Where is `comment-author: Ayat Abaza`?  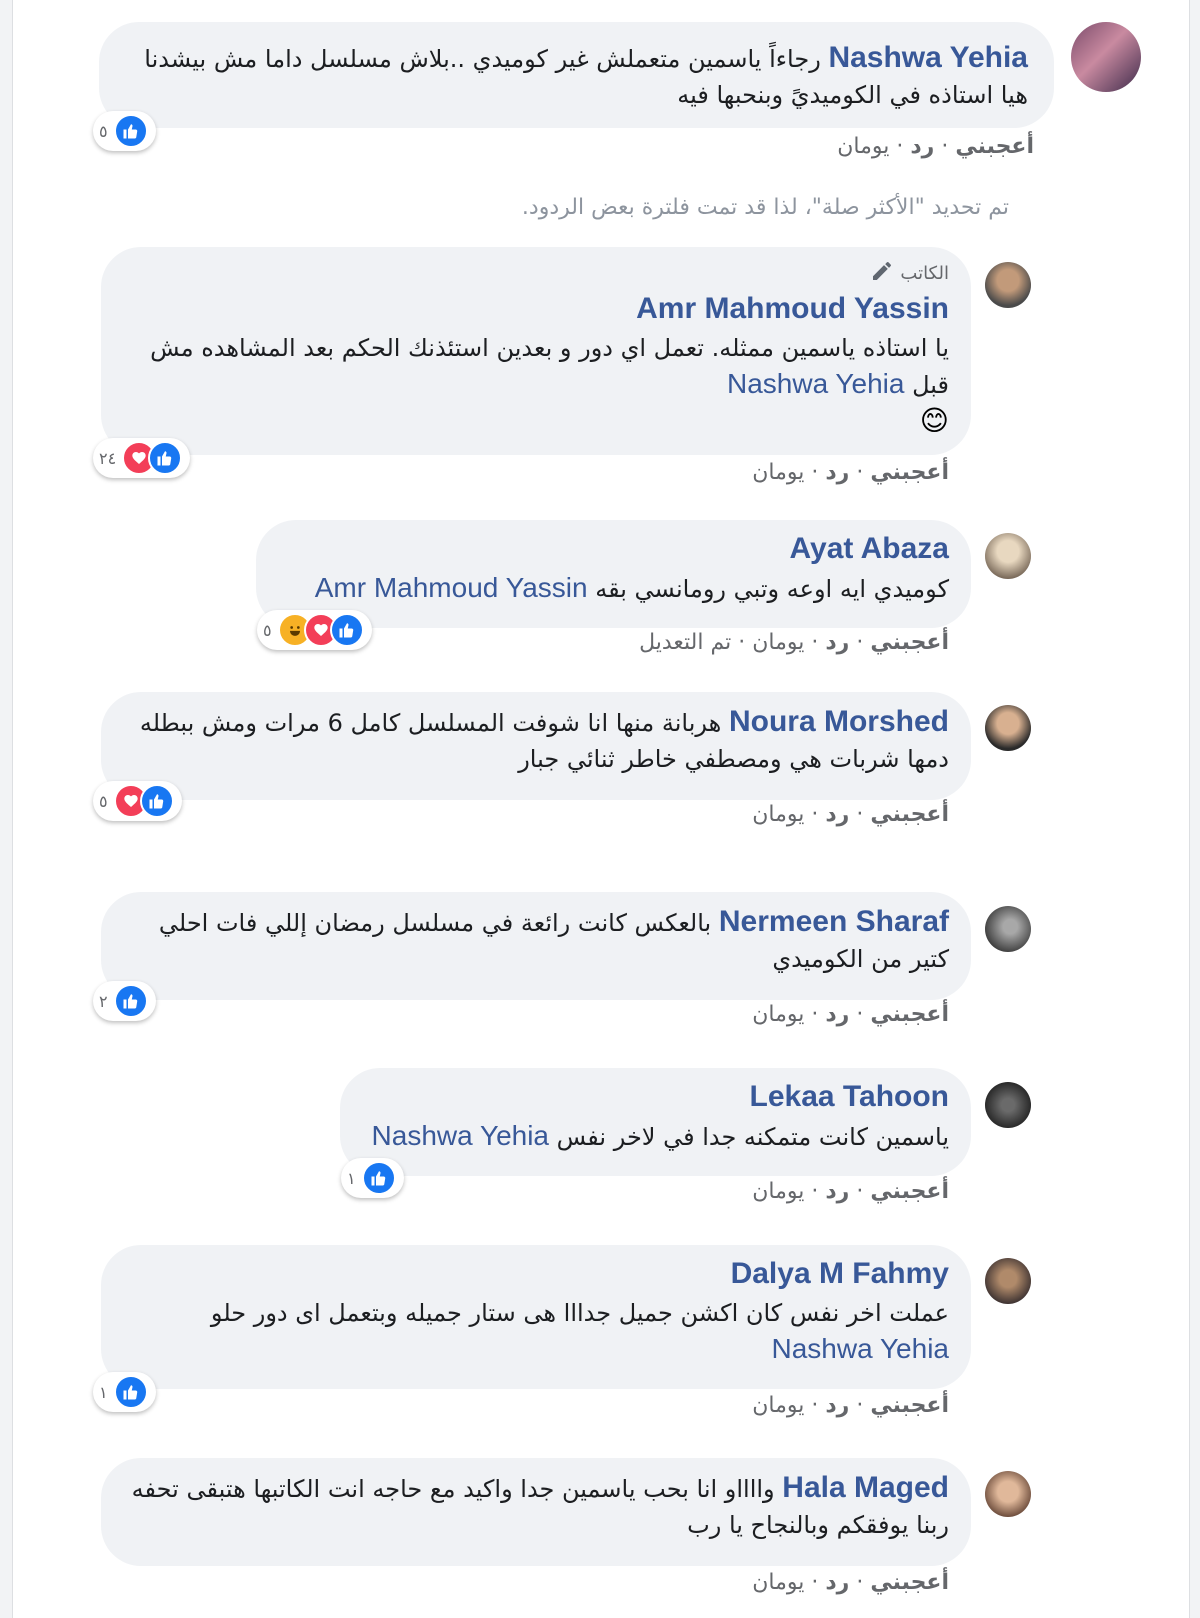
comment-author: Ayat Abaza is located at coordinates (614, 549).